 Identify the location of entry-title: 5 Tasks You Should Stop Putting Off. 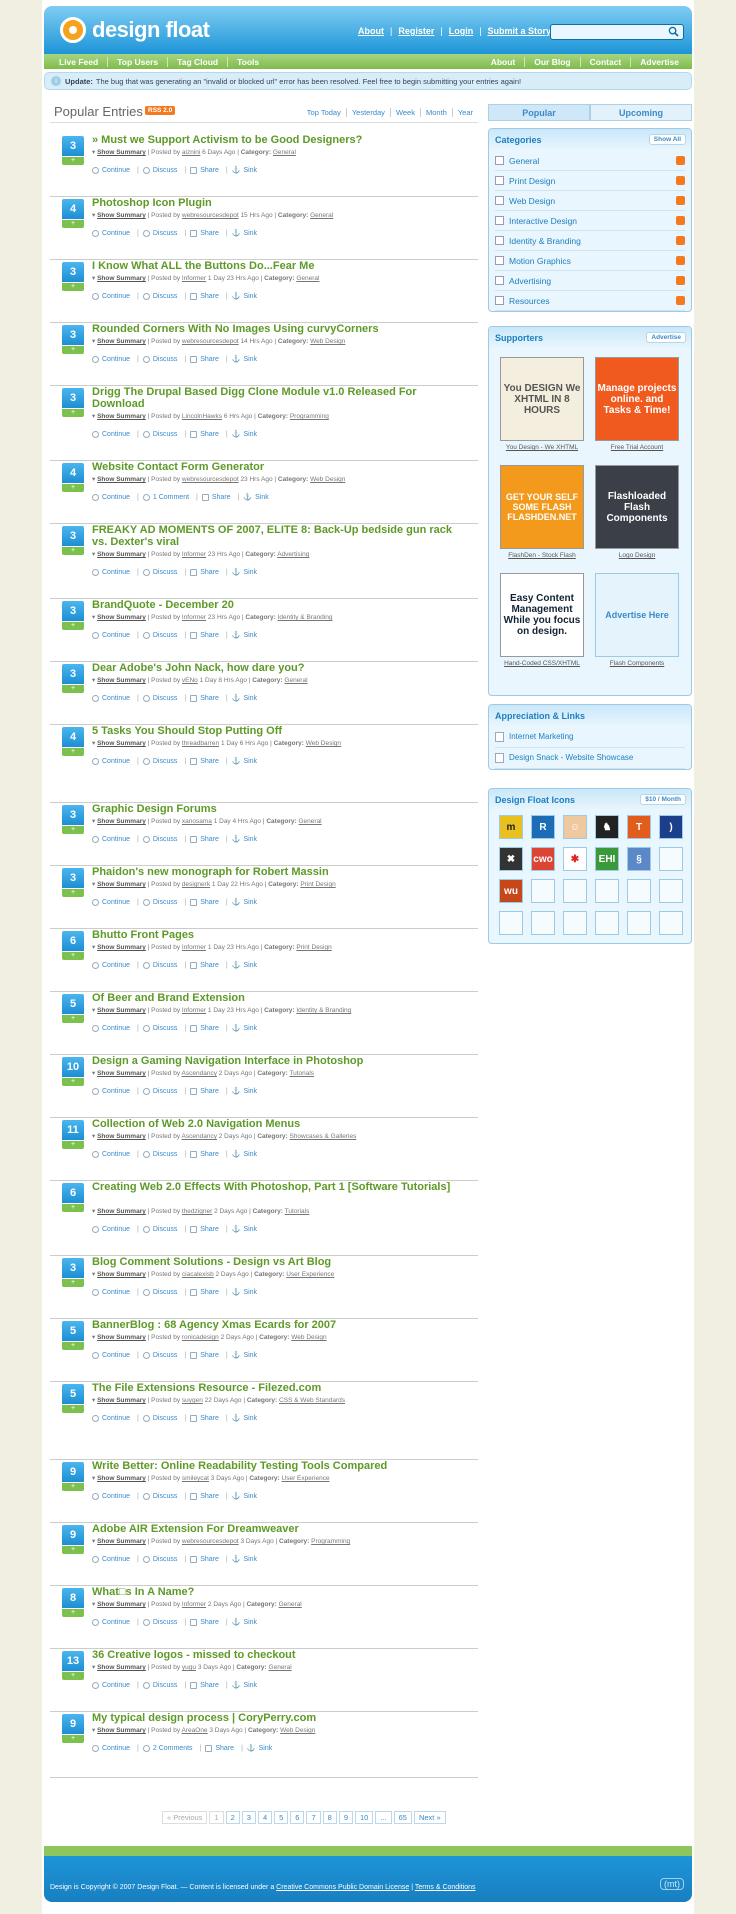
(277, 731).